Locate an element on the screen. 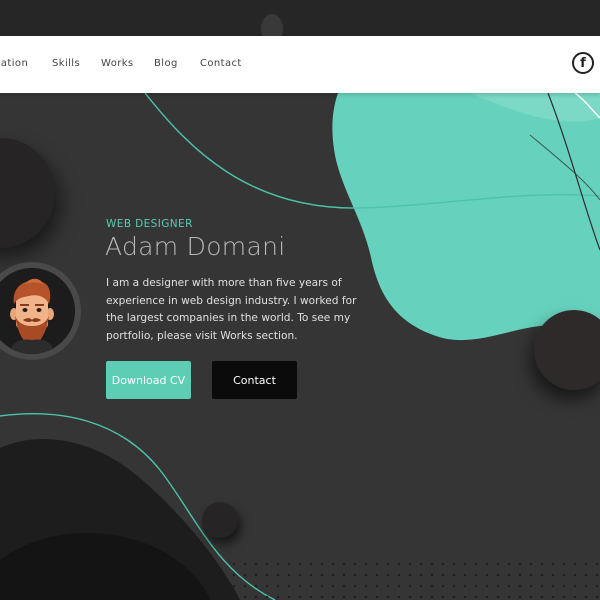 Image resolution: width=600 pixels, height=600 pixels. decorative-circle-small is located at coordinates (220, 520).